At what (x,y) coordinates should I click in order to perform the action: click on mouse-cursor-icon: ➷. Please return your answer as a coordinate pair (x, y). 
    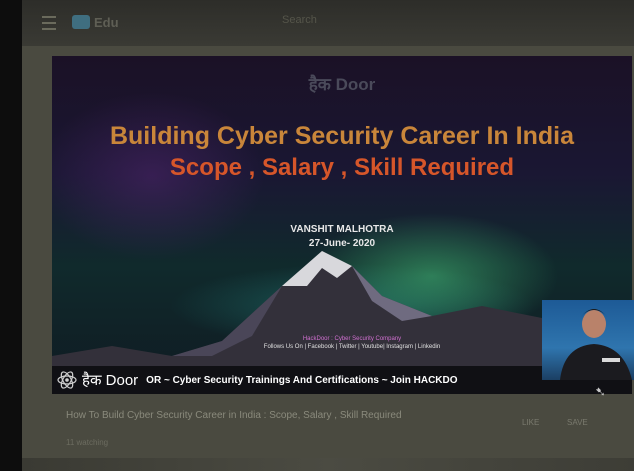
    Looking at the image, I should click on (600, 391).